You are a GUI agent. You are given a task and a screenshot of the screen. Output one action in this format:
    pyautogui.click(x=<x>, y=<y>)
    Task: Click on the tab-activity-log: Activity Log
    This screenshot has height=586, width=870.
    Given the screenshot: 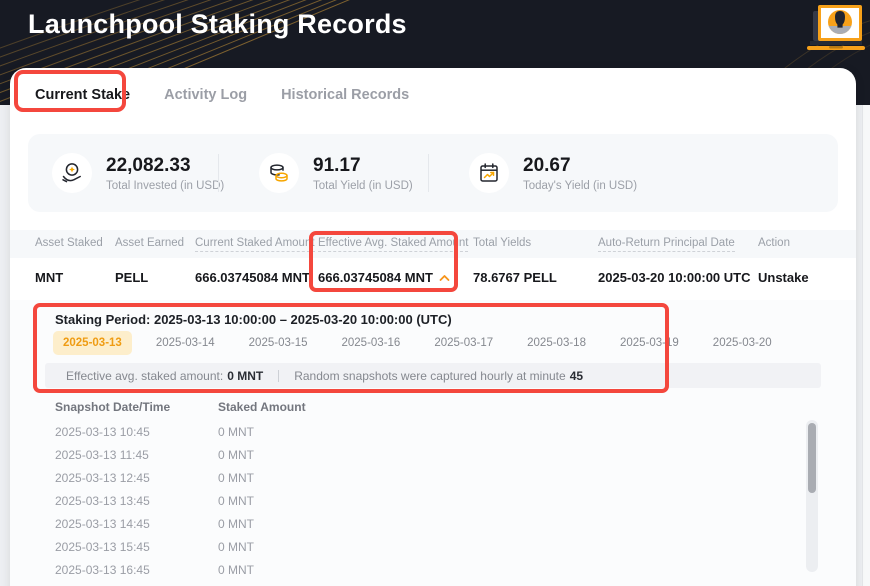 What is the action you would take?
    pyautogui.click(x=205, y=95)
    